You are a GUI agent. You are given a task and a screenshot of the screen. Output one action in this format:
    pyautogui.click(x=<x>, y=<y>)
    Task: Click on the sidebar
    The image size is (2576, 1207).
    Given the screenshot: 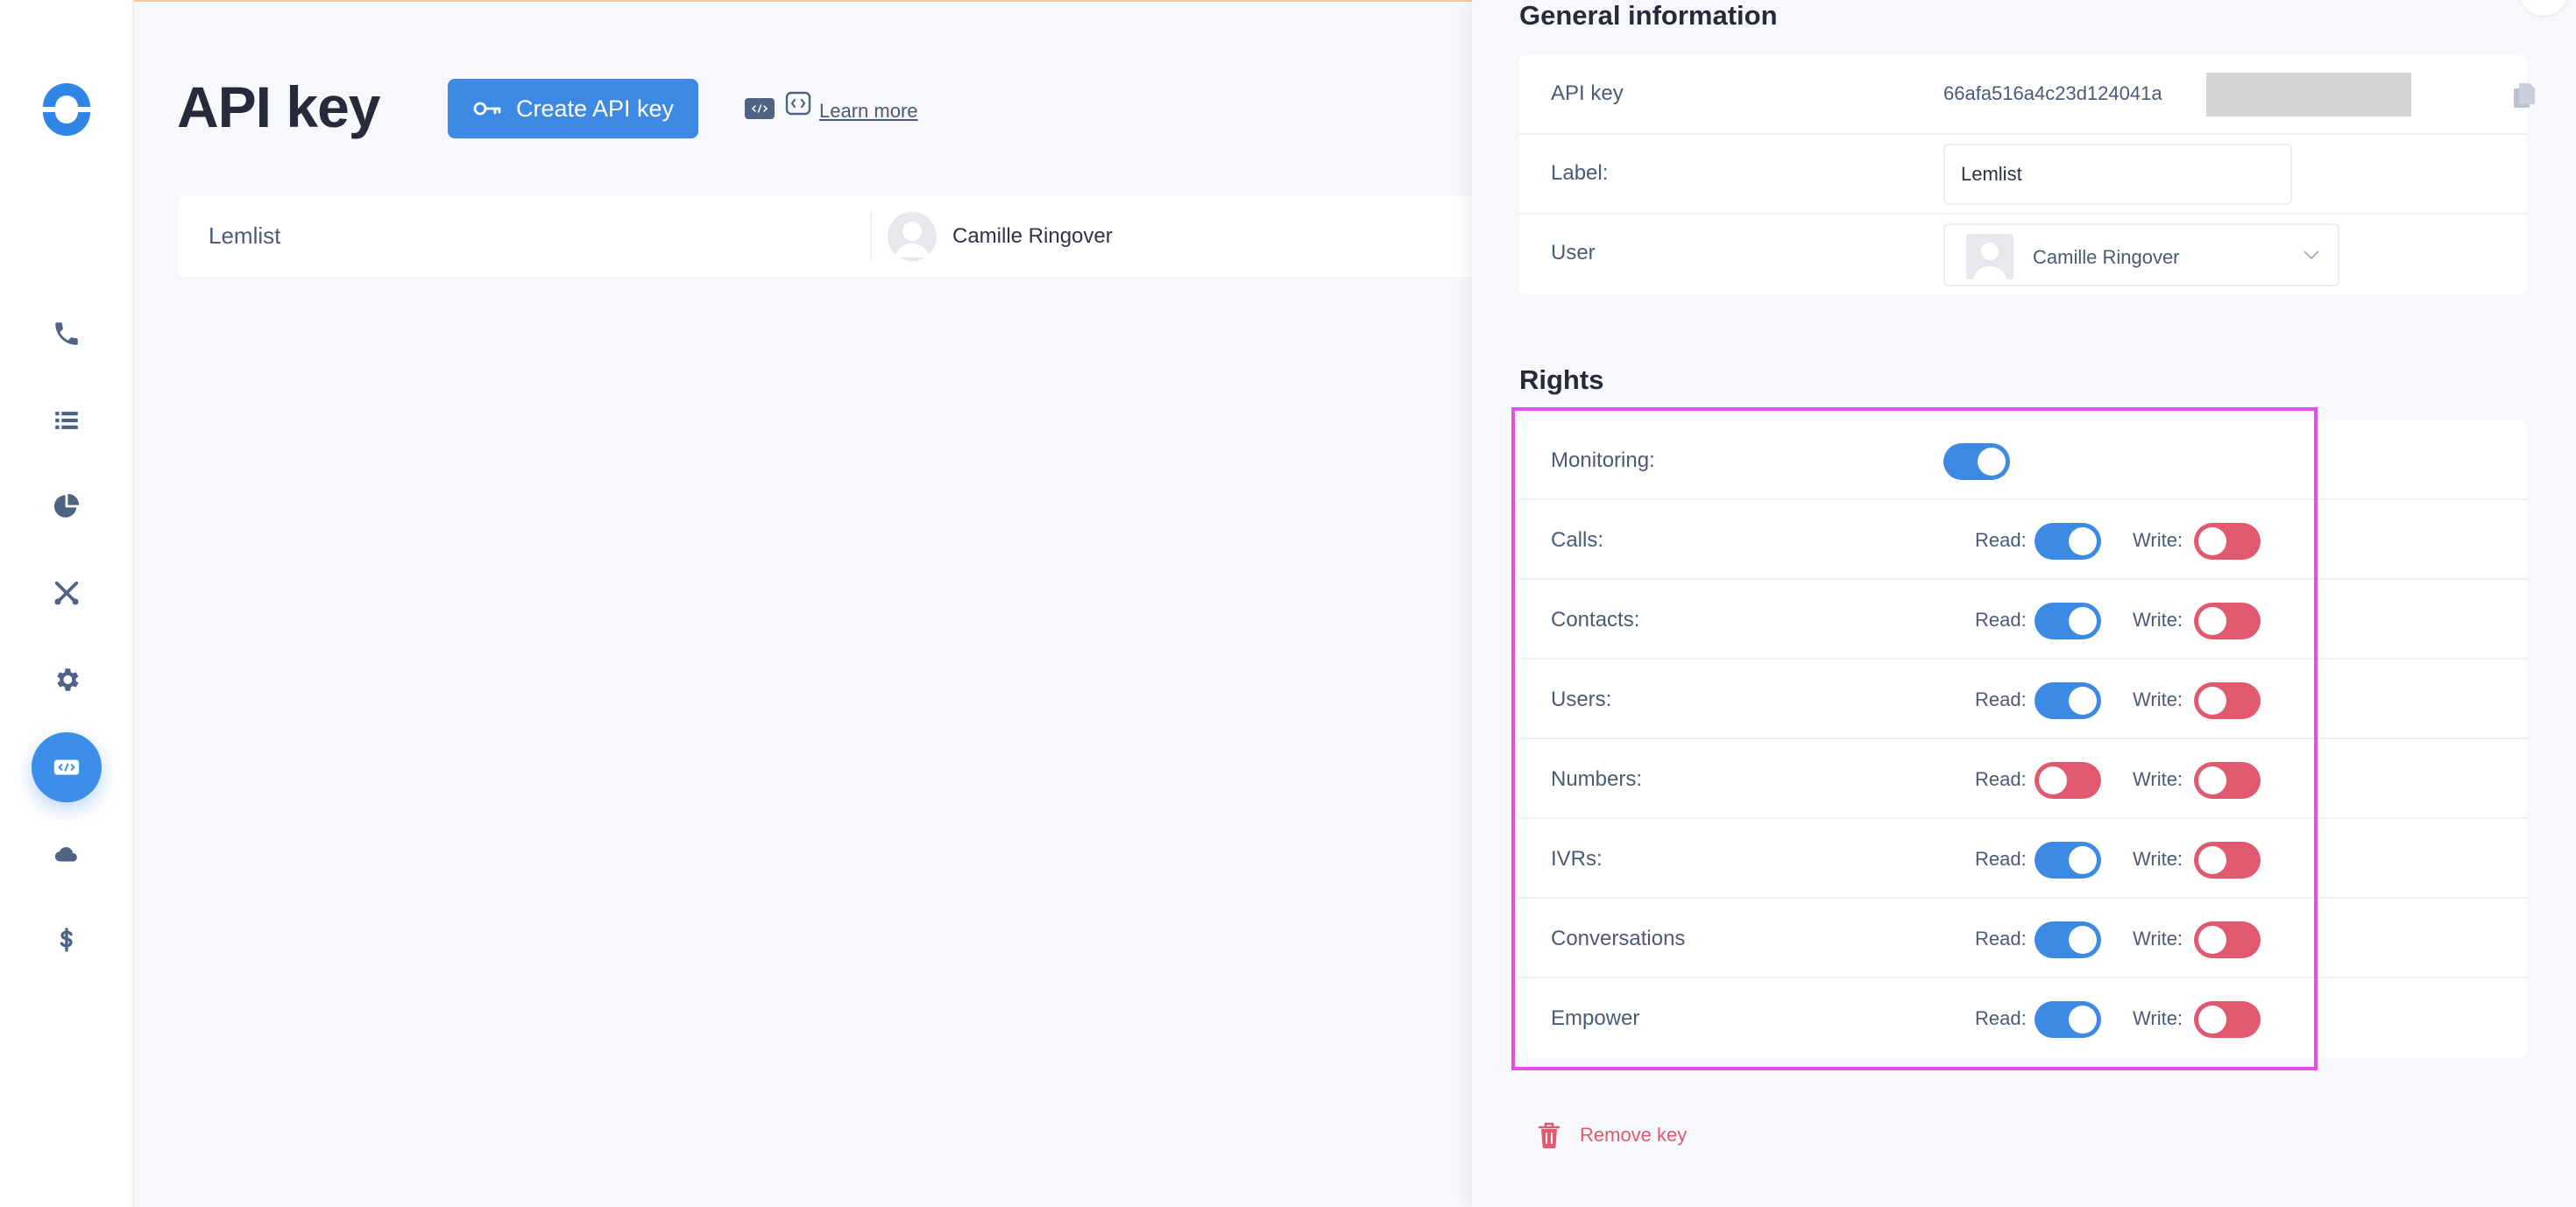 What is the action you would take?
    pyautogui.click(x=67, y=603)
    